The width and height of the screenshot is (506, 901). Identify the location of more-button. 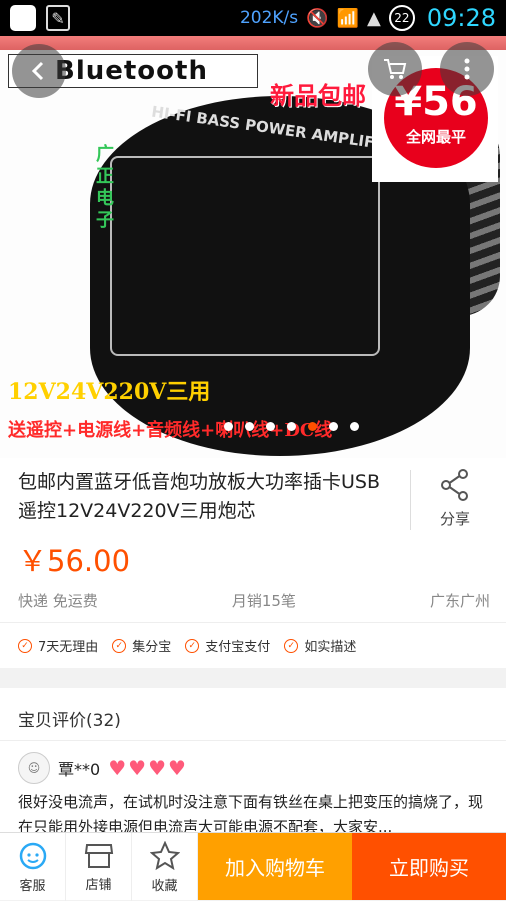
(467, 69).